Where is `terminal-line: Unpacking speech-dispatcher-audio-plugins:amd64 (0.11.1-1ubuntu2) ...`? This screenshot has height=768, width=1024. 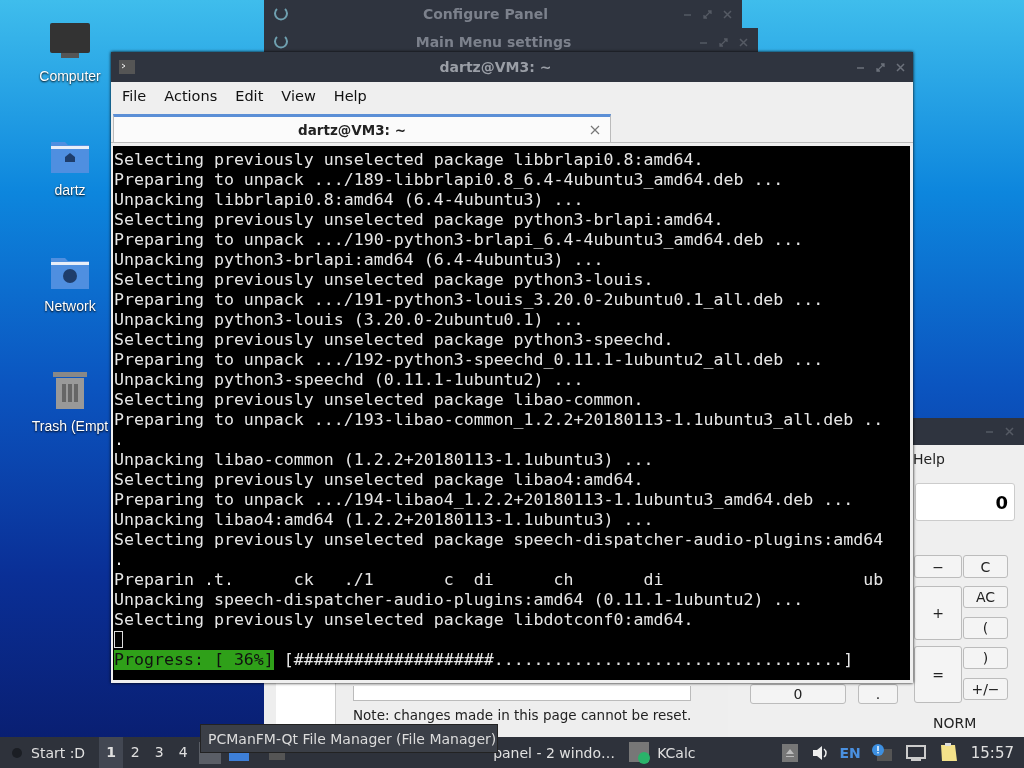
terminal-line: Unpacking speech-dispatcher-audio-plugins:amd64 (0.11.1-1ubuntu2) ... is located at coordinates (459, 600).